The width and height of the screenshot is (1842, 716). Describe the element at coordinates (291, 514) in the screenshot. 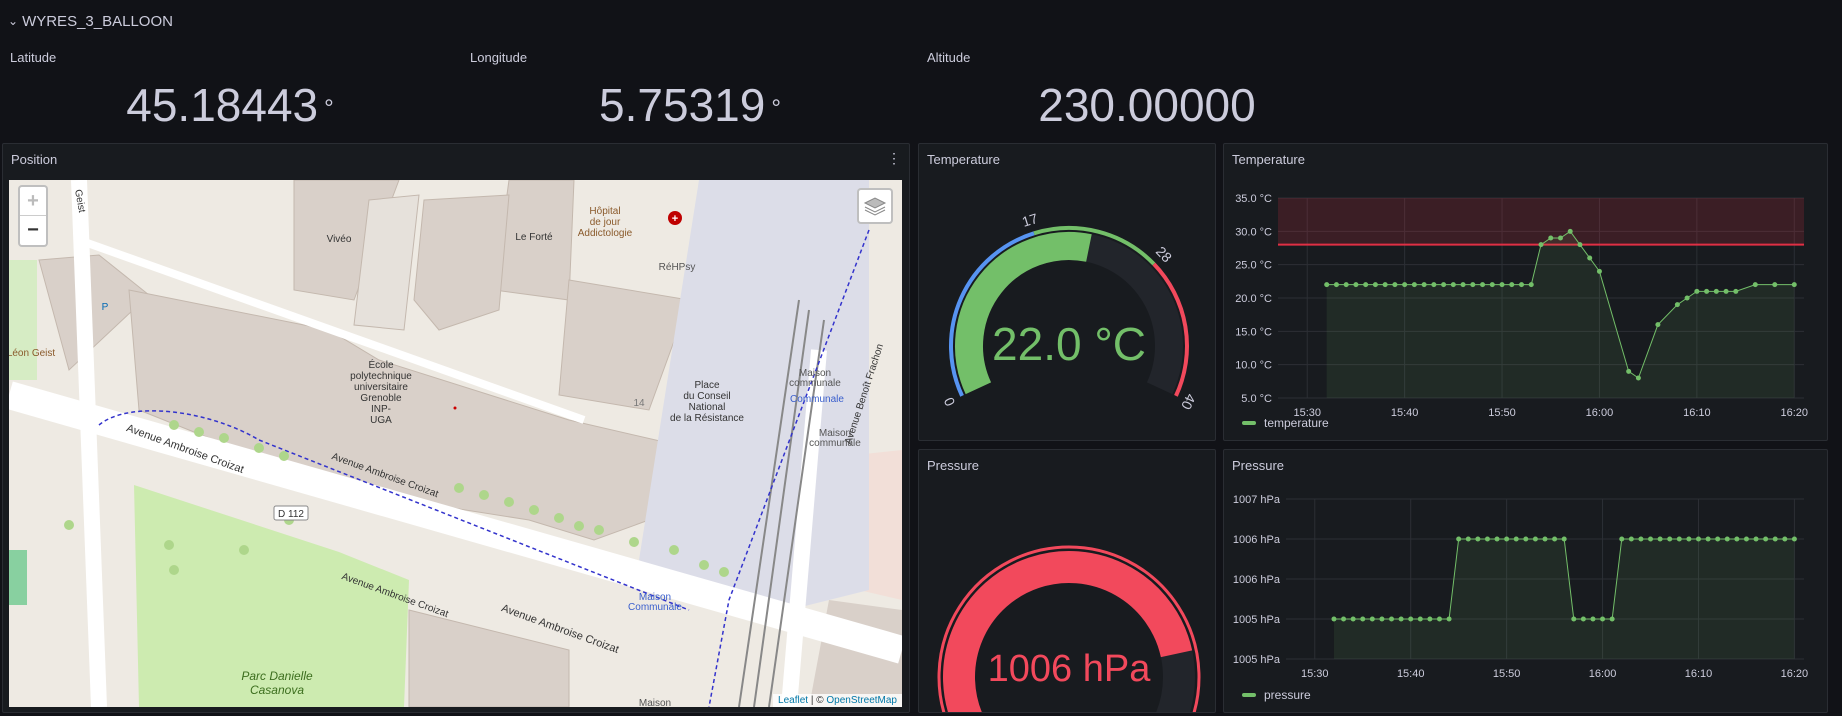

I see `road-shield-label: D 112` at that location.